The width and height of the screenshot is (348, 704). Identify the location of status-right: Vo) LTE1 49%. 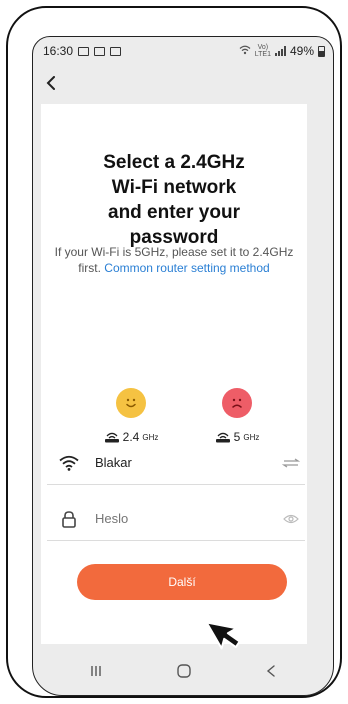
(282, 51).